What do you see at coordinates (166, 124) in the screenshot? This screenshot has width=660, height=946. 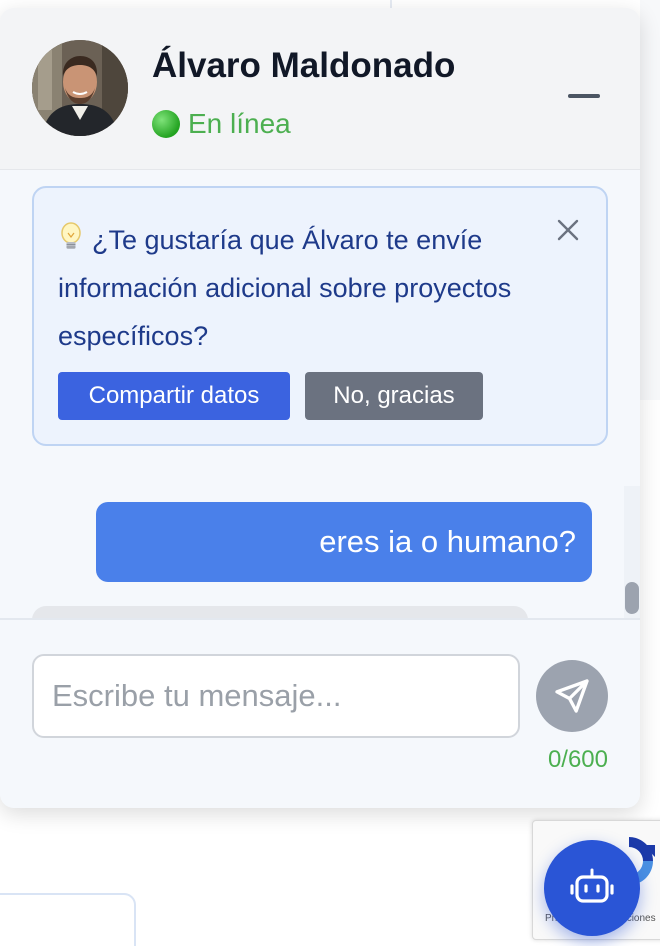 I see `online-dot-icon` at bounding box center [166, 124].